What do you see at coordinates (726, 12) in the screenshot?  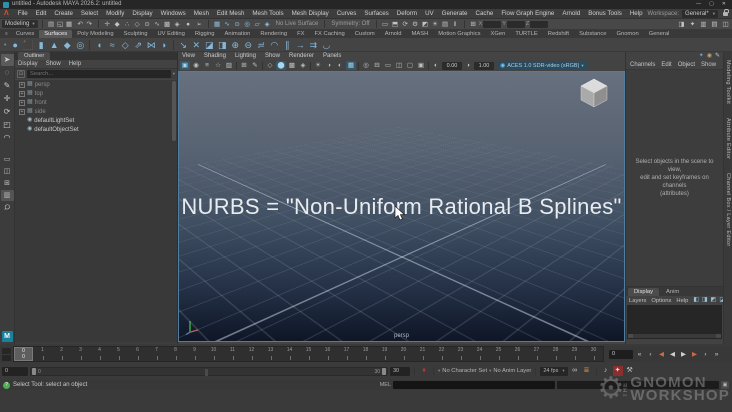 I see `workspace-lock-icon` at bounding box center [726, 12].